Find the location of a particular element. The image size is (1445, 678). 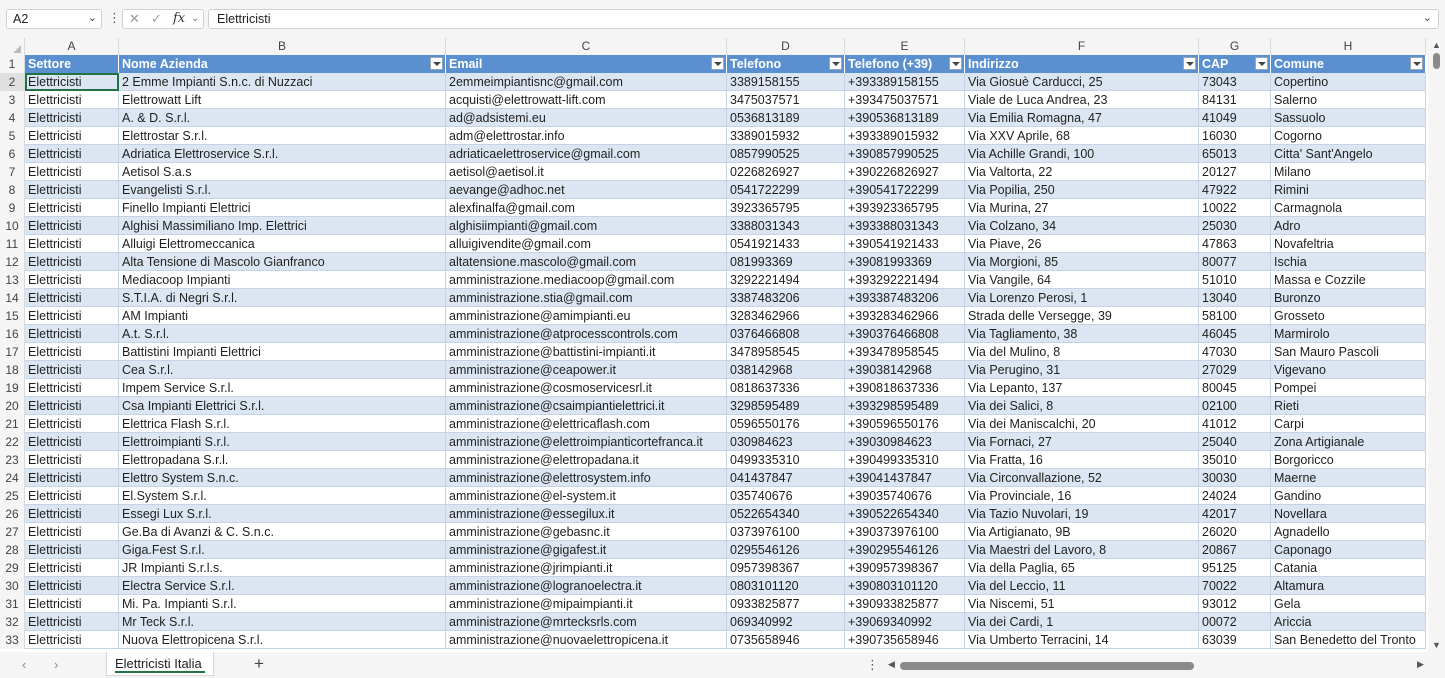

cell-telefono: 3389158155 is located at coordinates (786, 82).